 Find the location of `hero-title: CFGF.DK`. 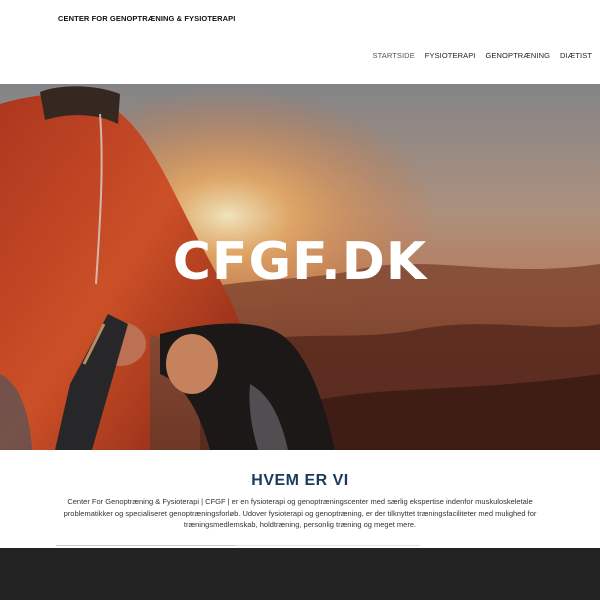

hero-title: CFGF.DK is located at coordinates (300, 262).